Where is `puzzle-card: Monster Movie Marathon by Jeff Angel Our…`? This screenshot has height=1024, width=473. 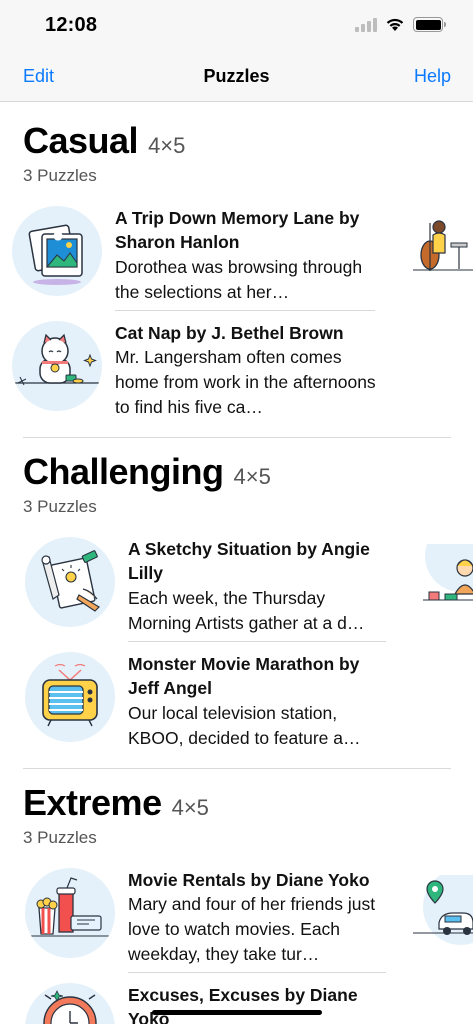 puzzle-card: Monster Movie Marathon by Jeff Angel Our… is located at coordinates (210, 707).